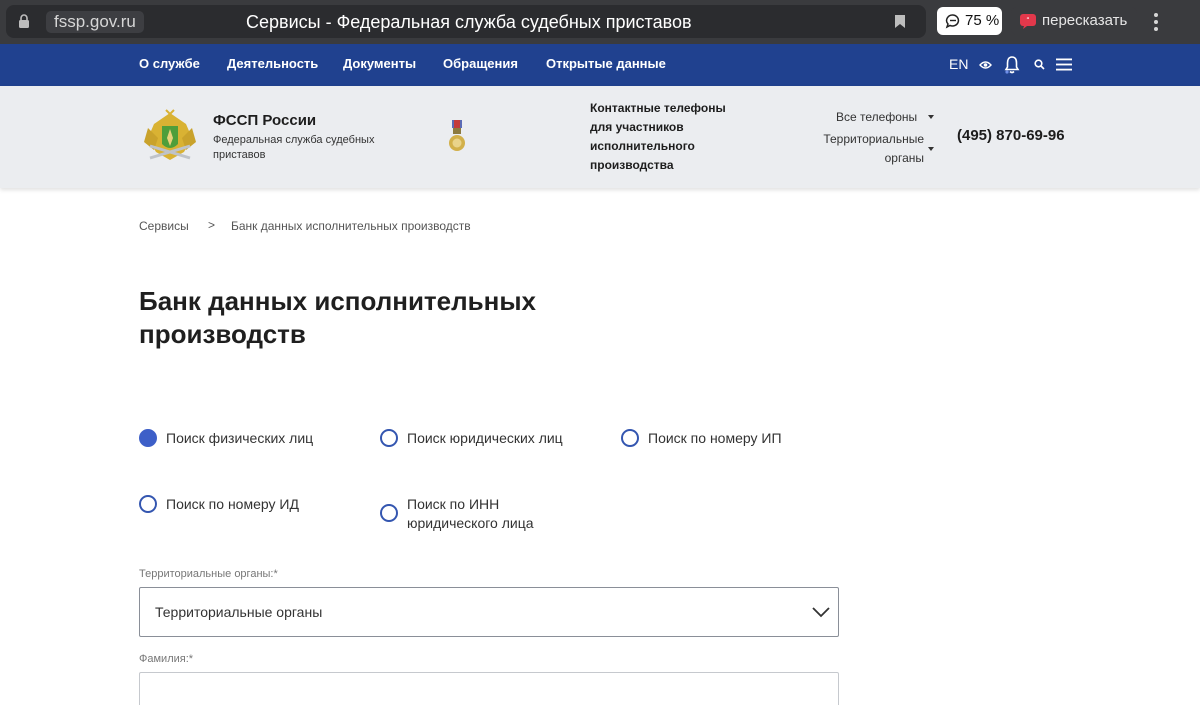 Image resolution: width=1200 pixels, height=705 pixels. I want to click on retell-button: “ пересказать, so click(1074, 21).